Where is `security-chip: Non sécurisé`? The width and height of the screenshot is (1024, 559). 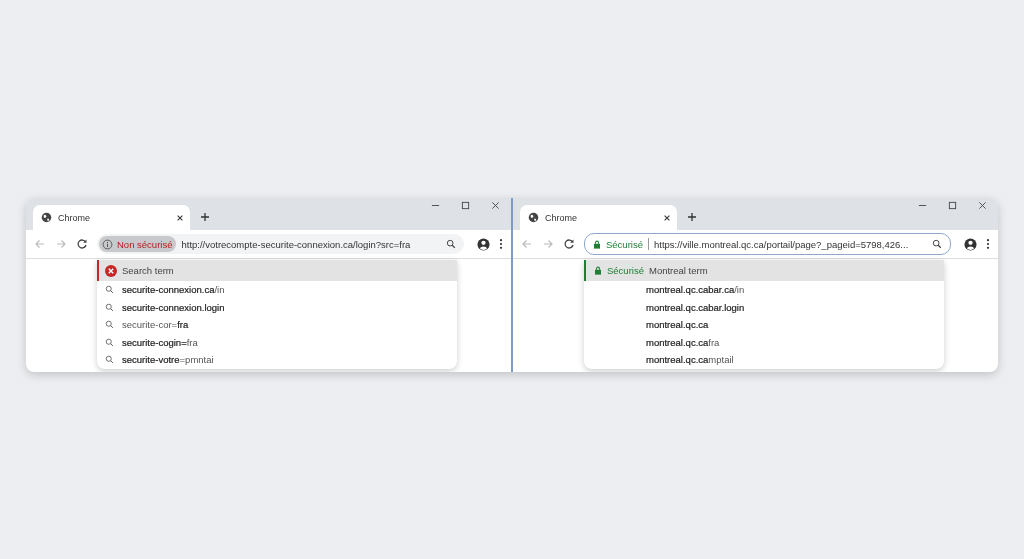
security-chip: Non sécurisé is located at coordinates (138, 244).